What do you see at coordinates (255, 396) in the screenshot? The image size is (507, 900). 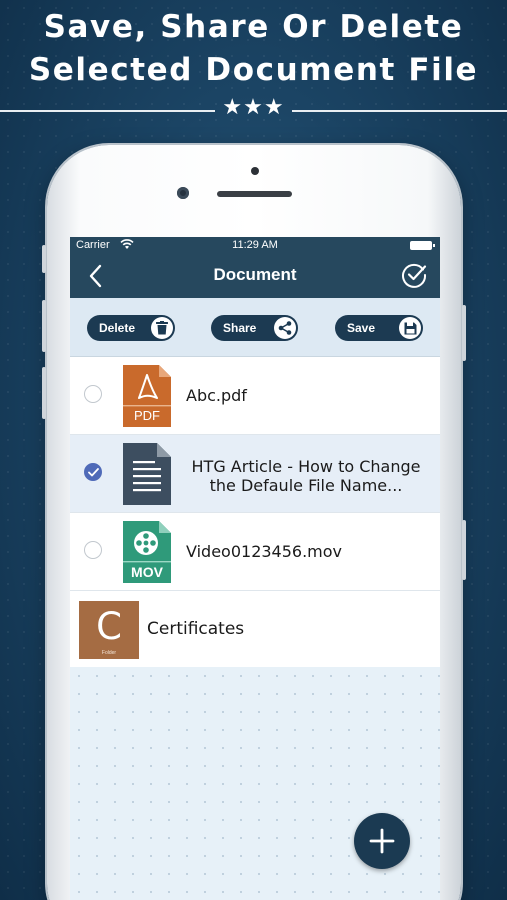 I see `list-item: PDF Abc.pdf` at bounding box center [255, 396].